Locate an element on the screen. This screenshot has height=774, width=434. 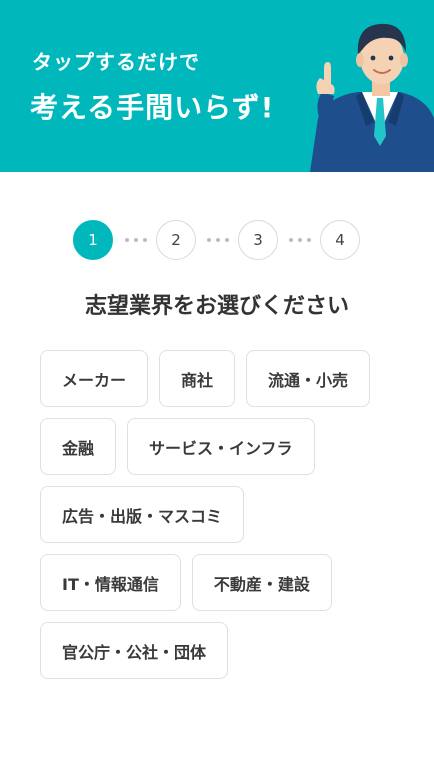
choice-it-telecom: IT・情報通信 is located at coordinates (110, 582).